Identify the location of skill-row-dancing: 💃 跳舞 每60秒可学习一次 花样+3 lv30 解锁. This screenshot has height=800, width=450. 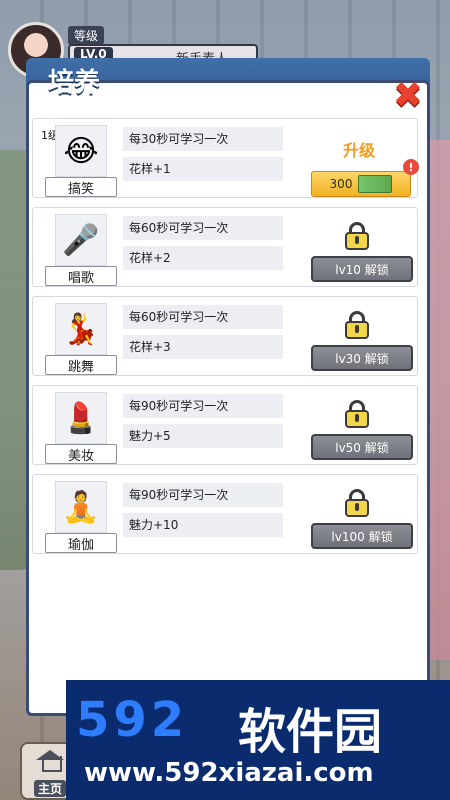
(225, 336).